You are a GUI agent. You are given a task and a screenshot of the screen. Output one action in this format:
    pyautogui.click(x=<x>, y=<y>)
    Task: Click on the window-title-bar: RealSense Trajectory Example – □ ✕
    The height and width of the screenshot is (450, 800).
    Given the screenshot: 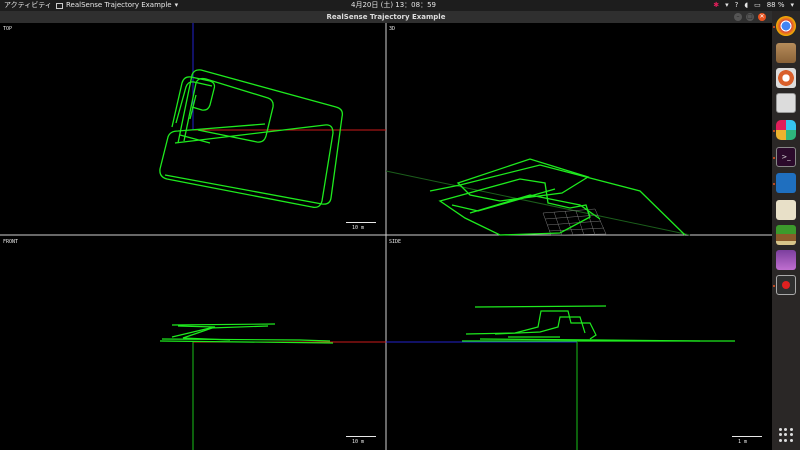 What is the action you would take?
    pyautogui.click(x=386, y=17)
    